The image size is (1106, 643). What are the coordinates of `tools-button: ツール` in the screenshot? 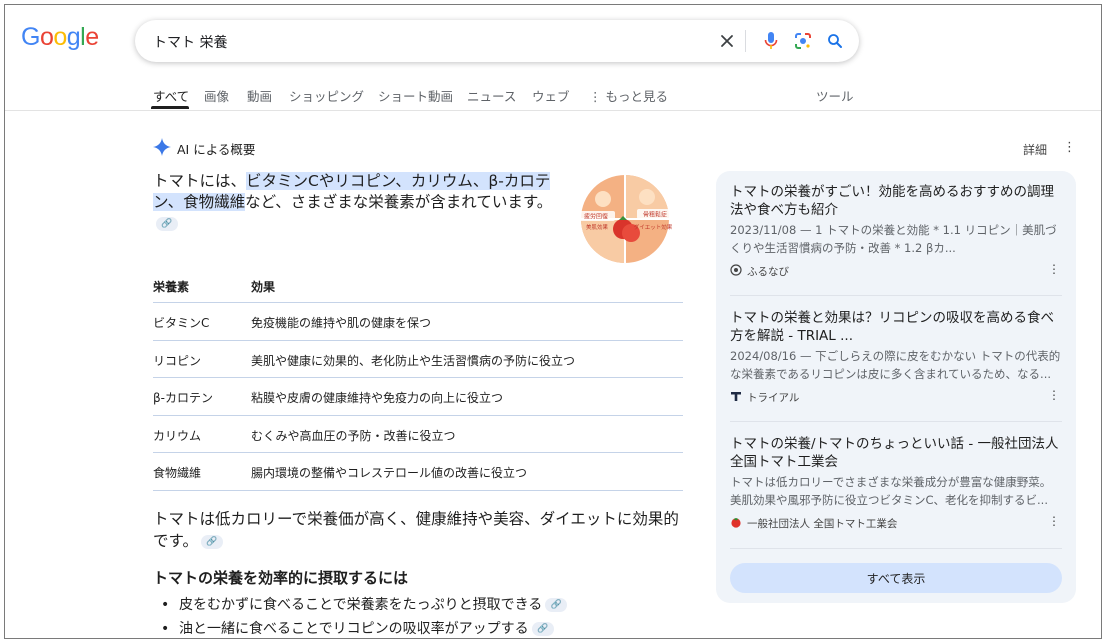 It's located at (835, 95).